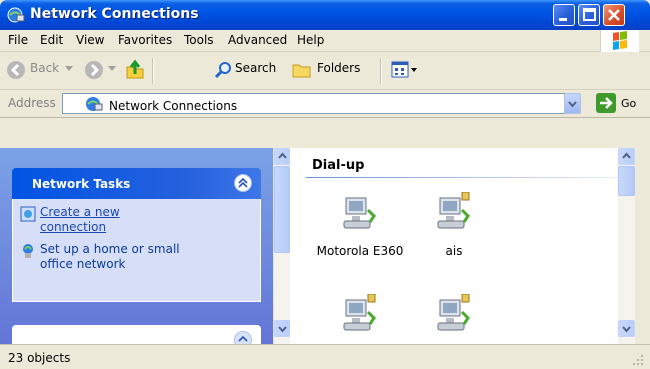 The height and width of the screenshot is (369, 650). I want to click on folders-icon, so click(301, 71).